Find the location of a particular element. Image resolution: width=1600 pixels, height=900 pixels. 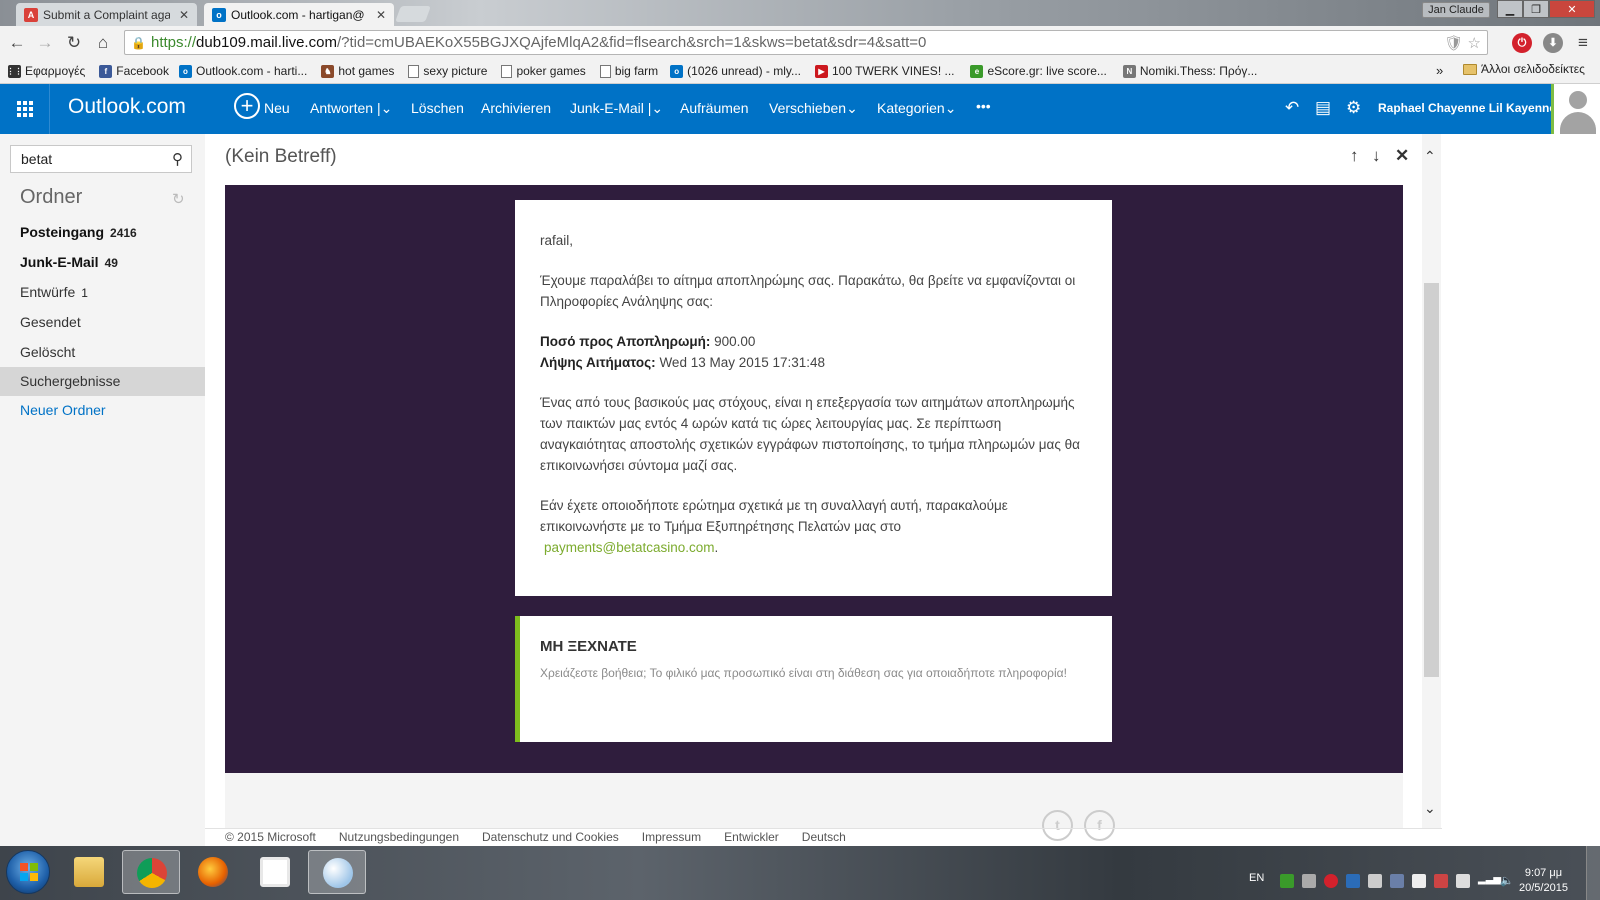

facebook-icon: f is located at coordinates (106, 71).